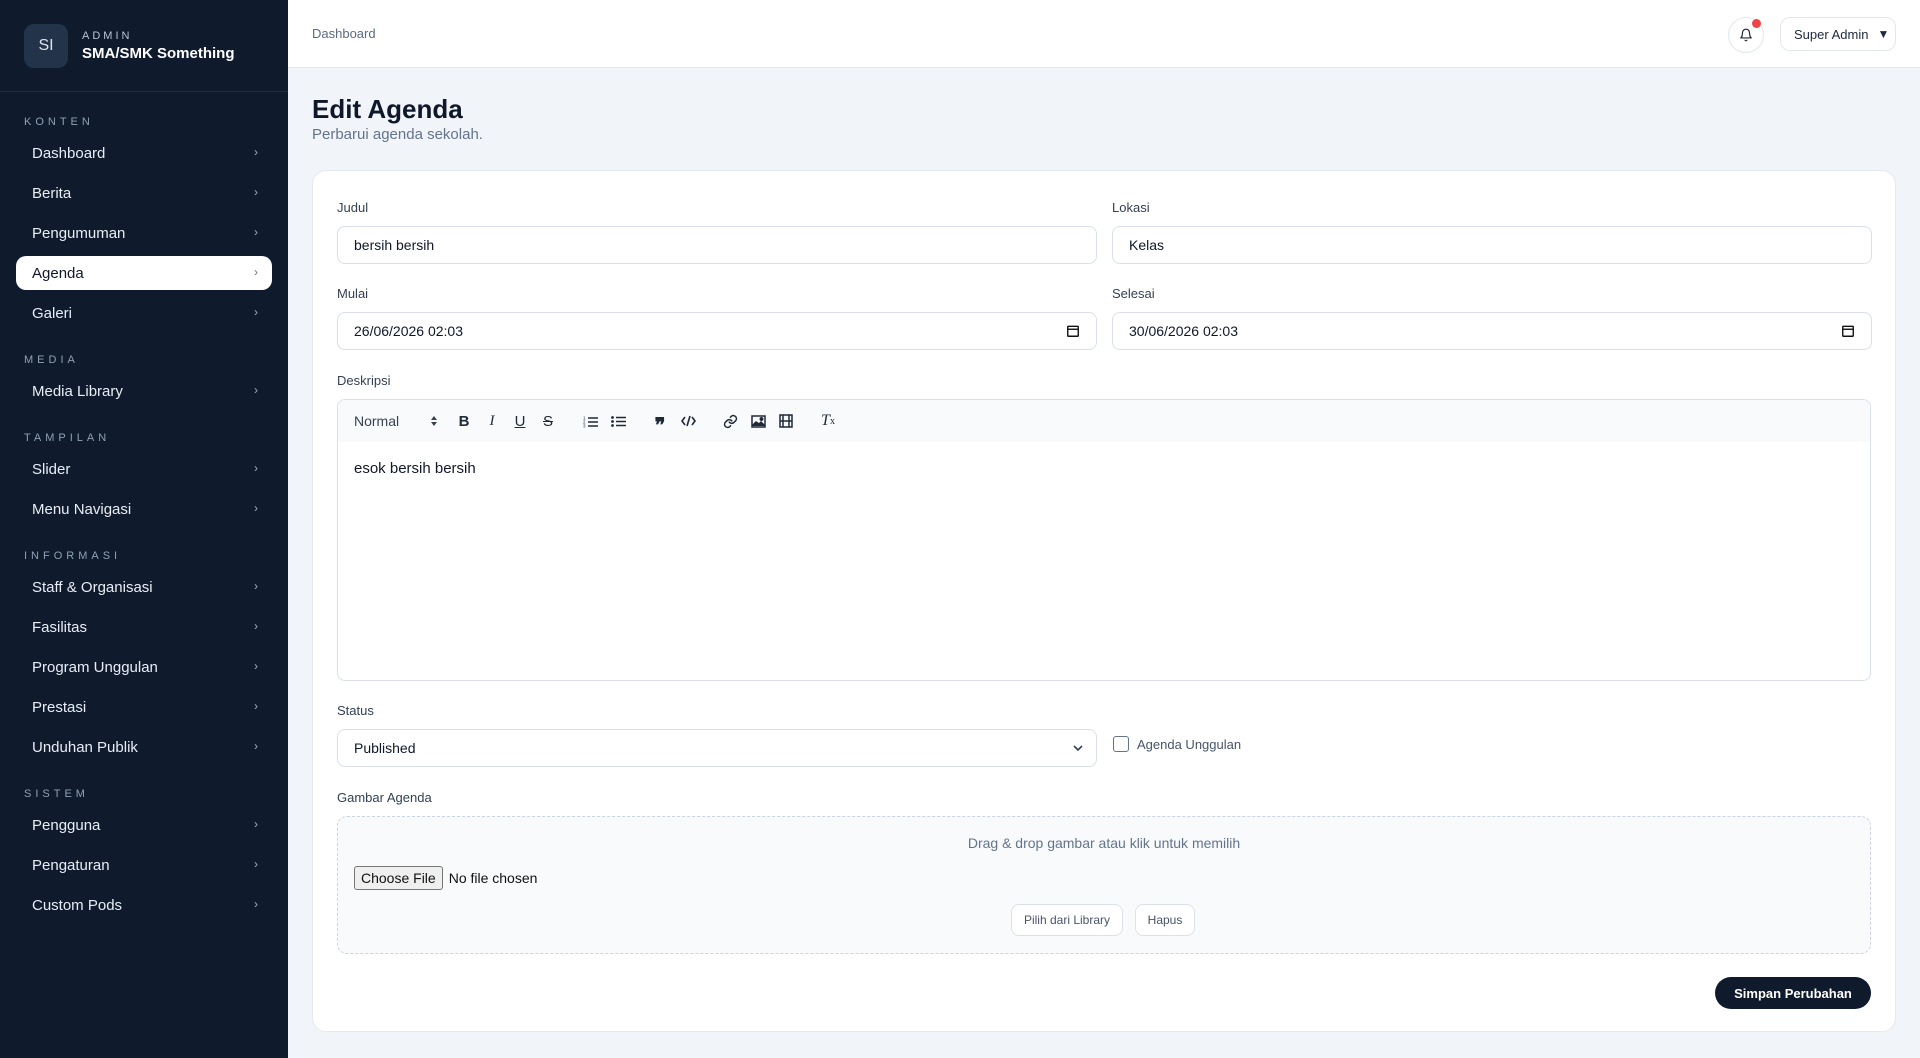  What do you see at coordinates (67, 438) in the screenshot?
I see `nav-section-title: TAMPILAN` at bounding box center [67, 438].